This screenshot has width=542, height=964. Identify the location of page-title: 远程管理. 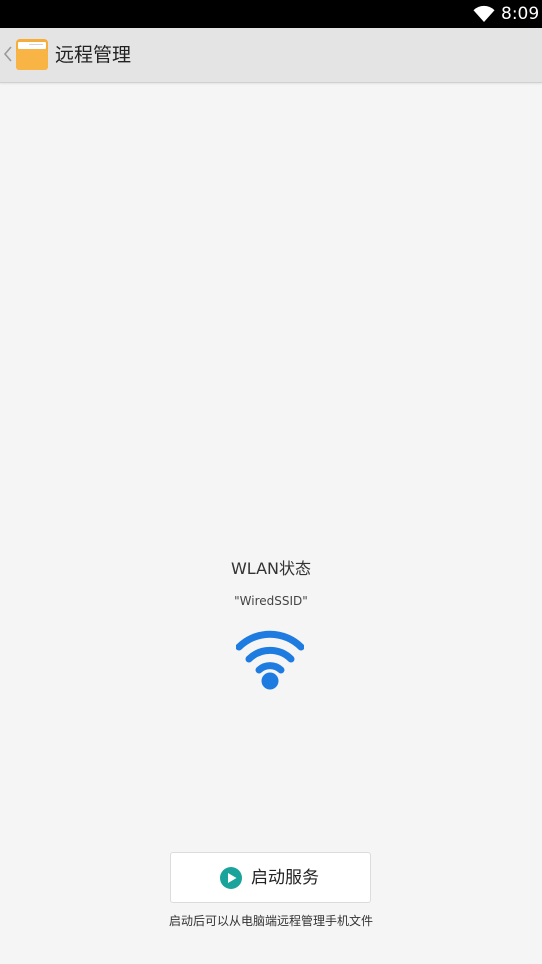
(93, 55).